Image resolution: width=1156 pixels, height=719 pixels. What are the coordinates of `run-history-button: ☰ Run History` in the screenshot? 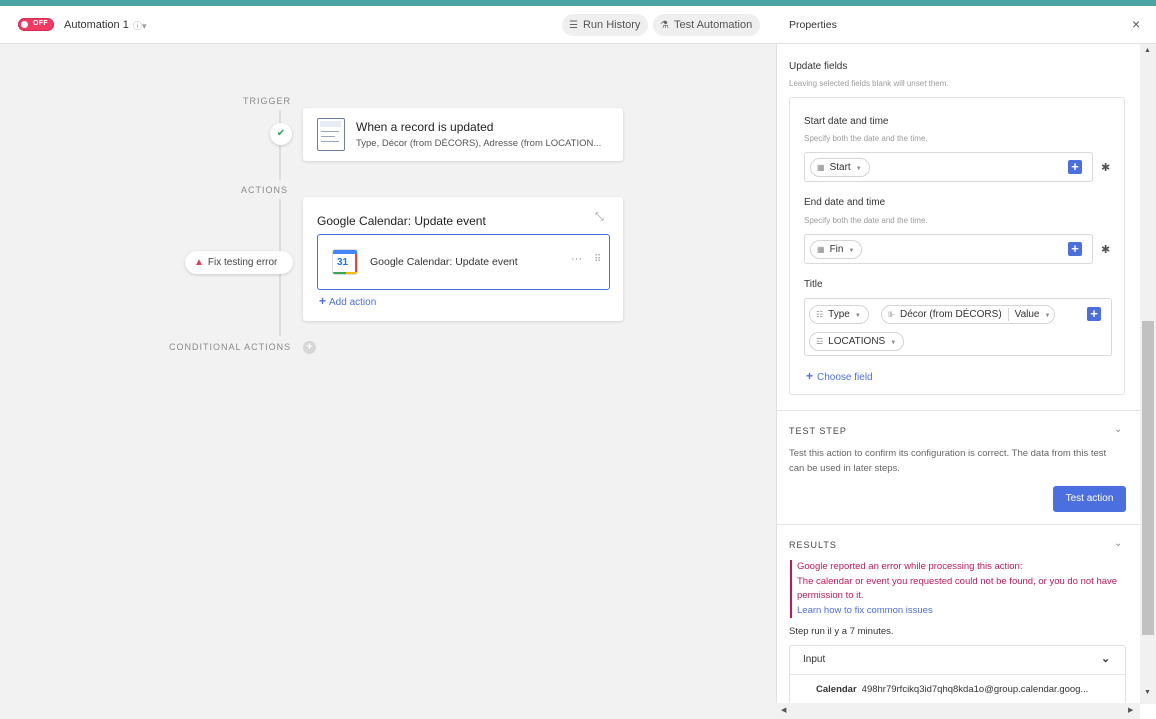 It's located at (605, 25).